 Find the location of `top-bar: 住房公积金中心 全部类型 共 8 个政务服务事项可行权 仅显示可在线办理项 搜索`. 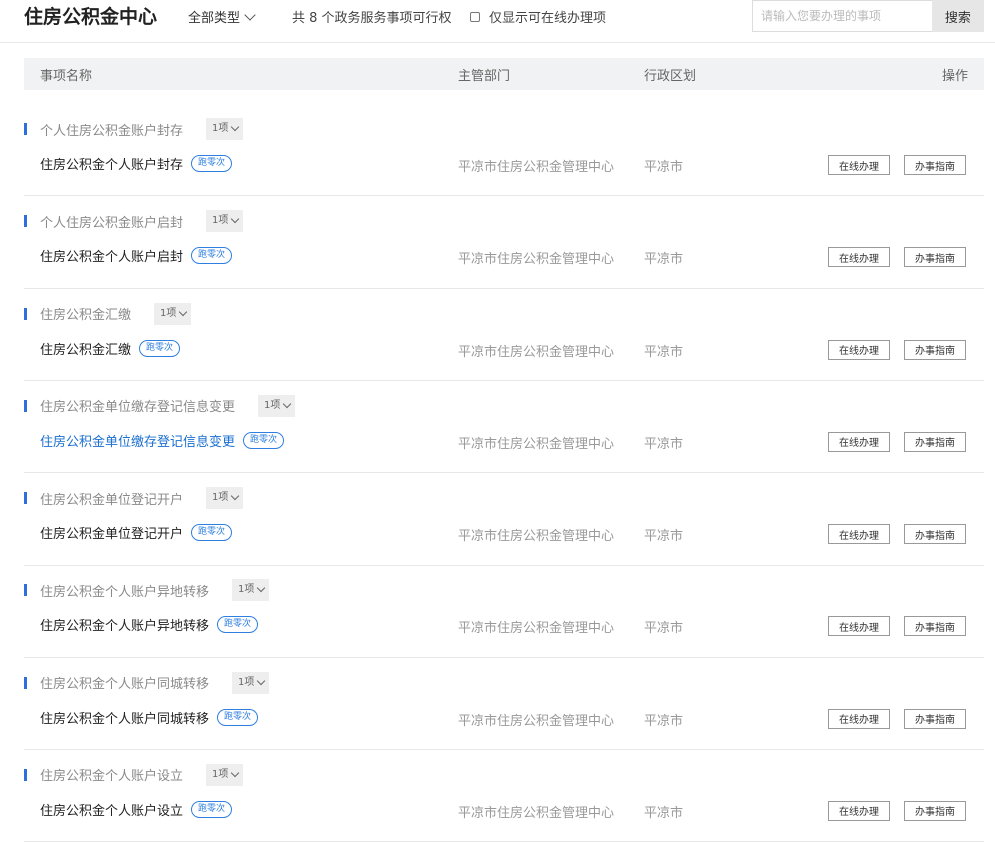

top-bar: 住房公积金中心 全部类型 共 8 个政务服务事项可行权 仅显示可在线办理项 搜索 is located at coordinates (497, 21).